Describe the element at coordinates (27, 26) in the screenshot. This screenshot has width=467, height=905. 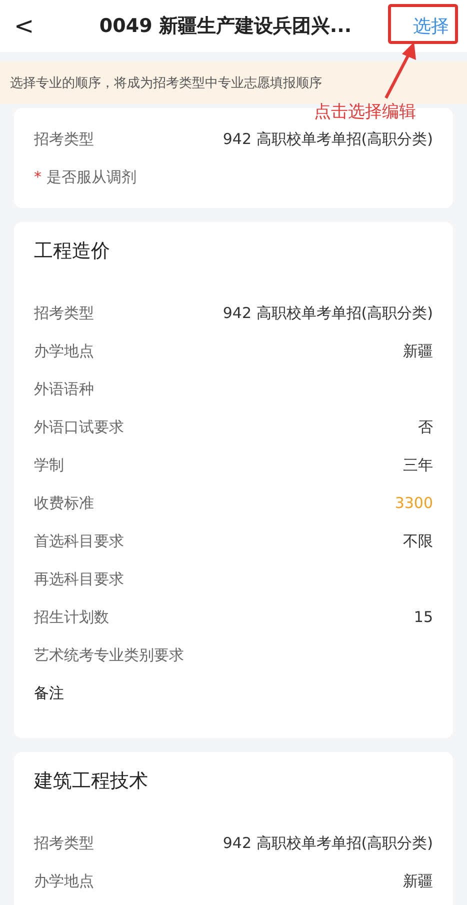
I see `back-button: <` at that location.